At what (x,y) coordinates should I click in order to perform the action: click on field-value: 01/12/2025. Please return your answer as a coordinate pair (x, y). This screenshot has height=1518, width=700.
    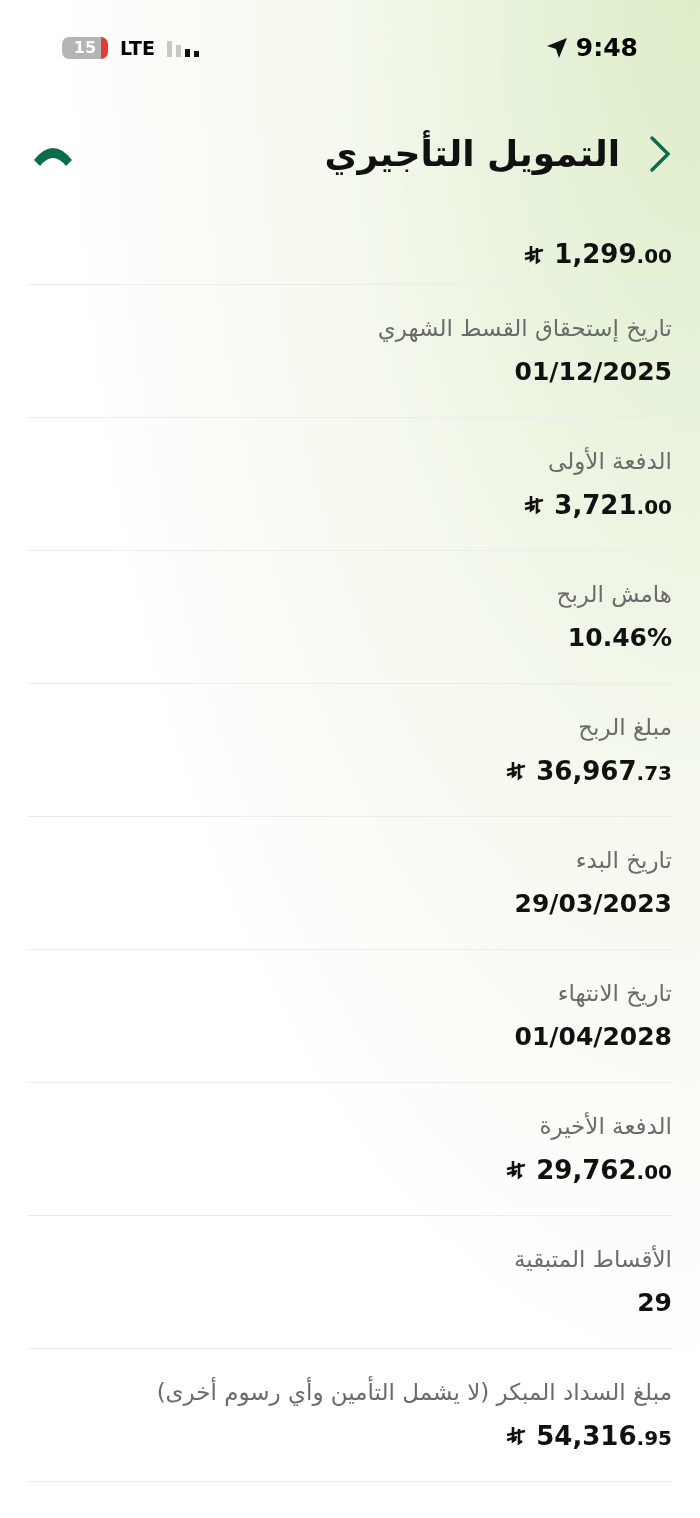
    Looking at the image, I should click on (593, 372).